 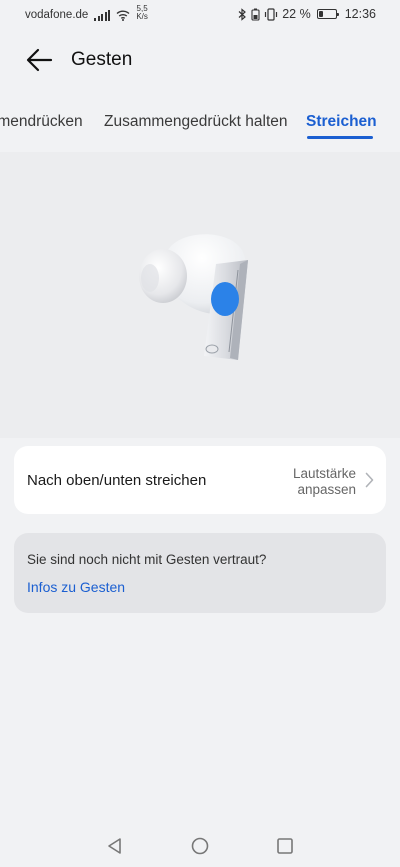 What do you see at coordinates (255, 14) in the screenshot?
I see `headset-battery-icon` at bounding box center [255, 14].